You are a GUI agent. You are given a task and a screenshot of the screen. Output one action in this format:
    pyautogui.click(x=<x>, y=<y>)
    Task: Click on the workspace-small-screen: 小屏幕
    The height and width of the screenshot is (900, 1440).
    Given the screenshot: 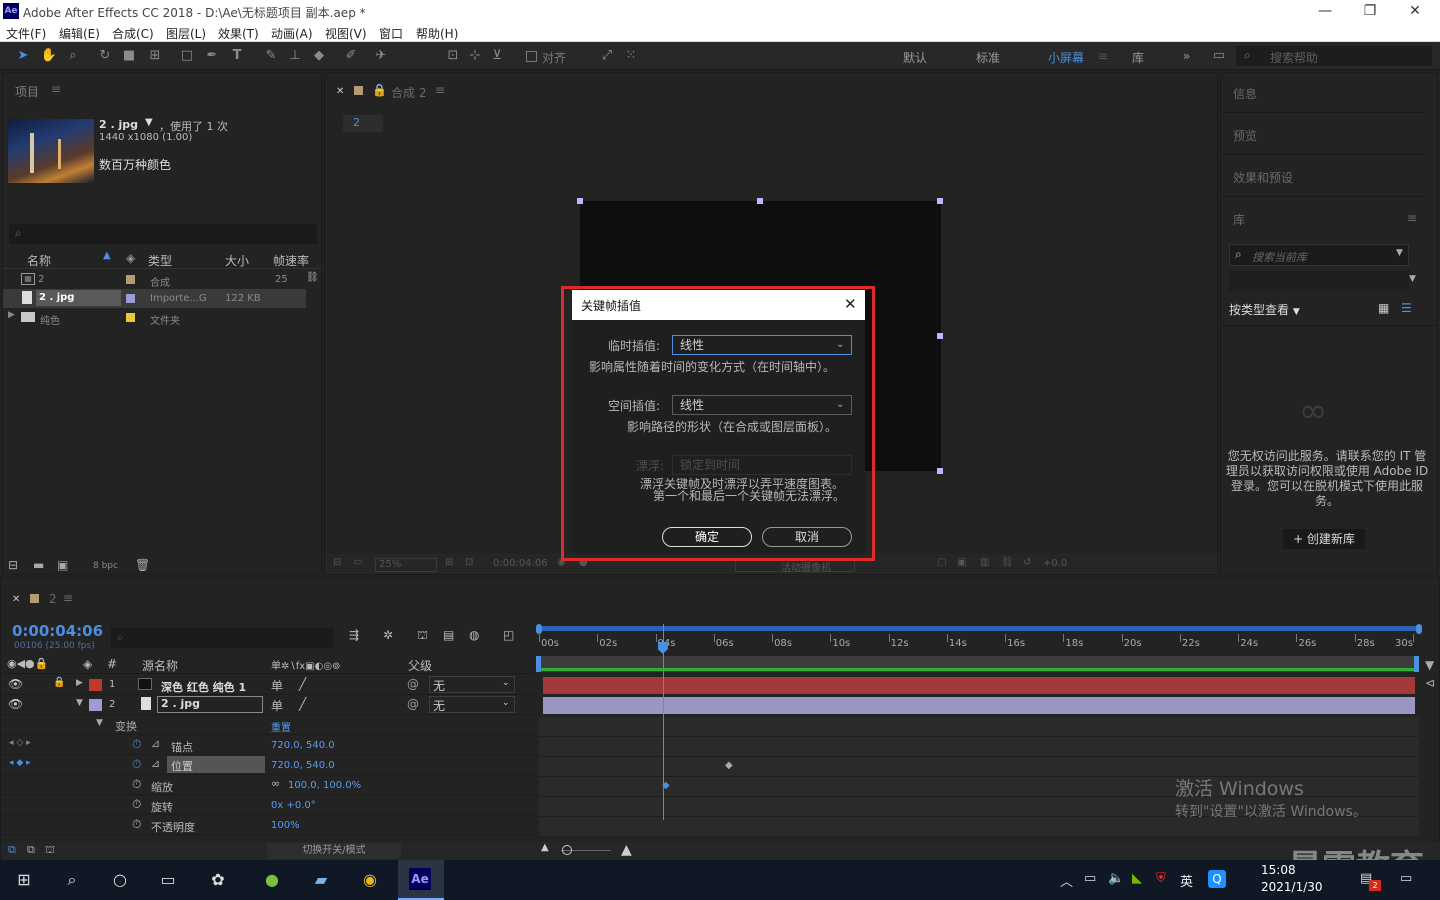 What is the action you would take?
    pyautogui.click(x=1066, y=57)
    